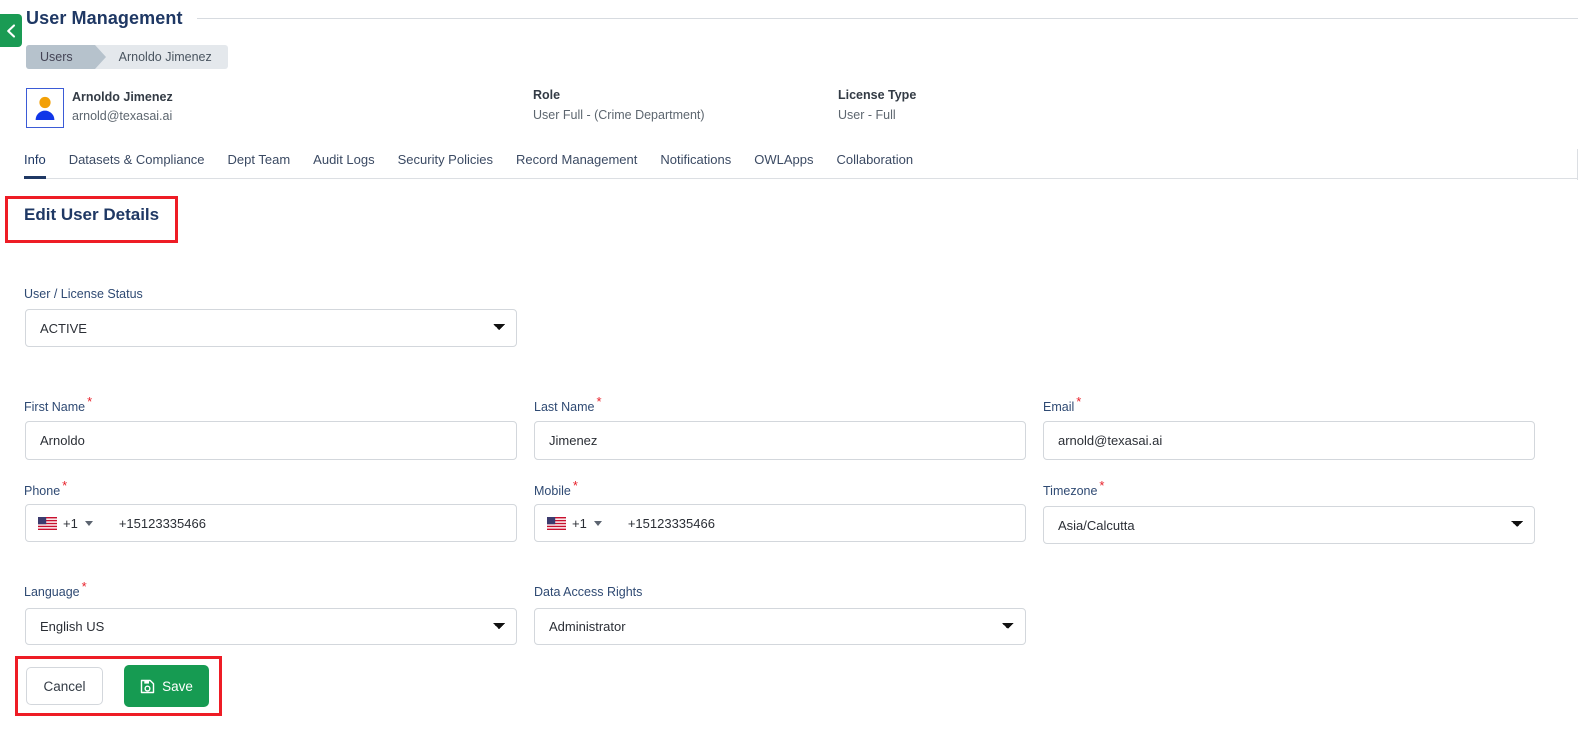 The height and width of the screenshot is (729, 1588). I want to click on language-label: Language *, so click(55, 589).